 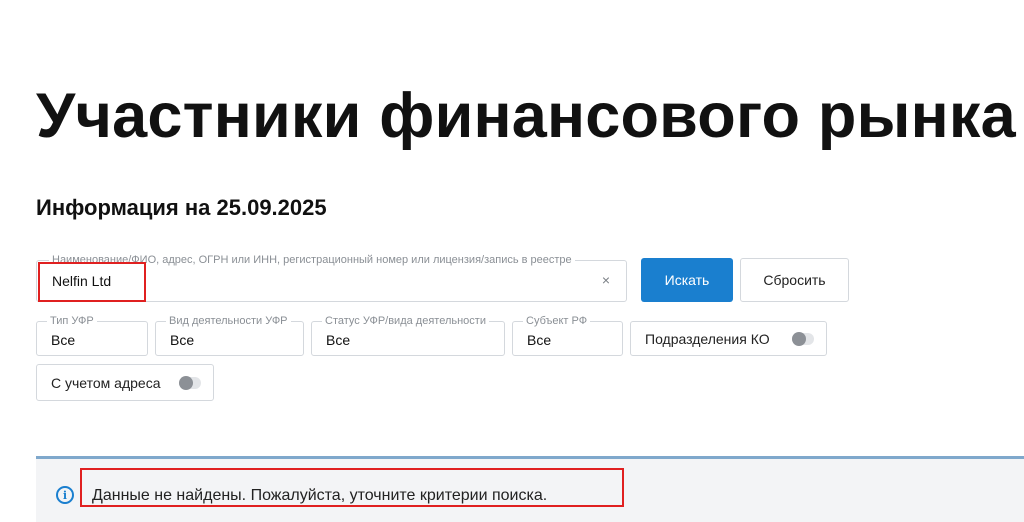 I want to click on branches-toggle-box: Подразделения КО, so click(x=728, y=338).